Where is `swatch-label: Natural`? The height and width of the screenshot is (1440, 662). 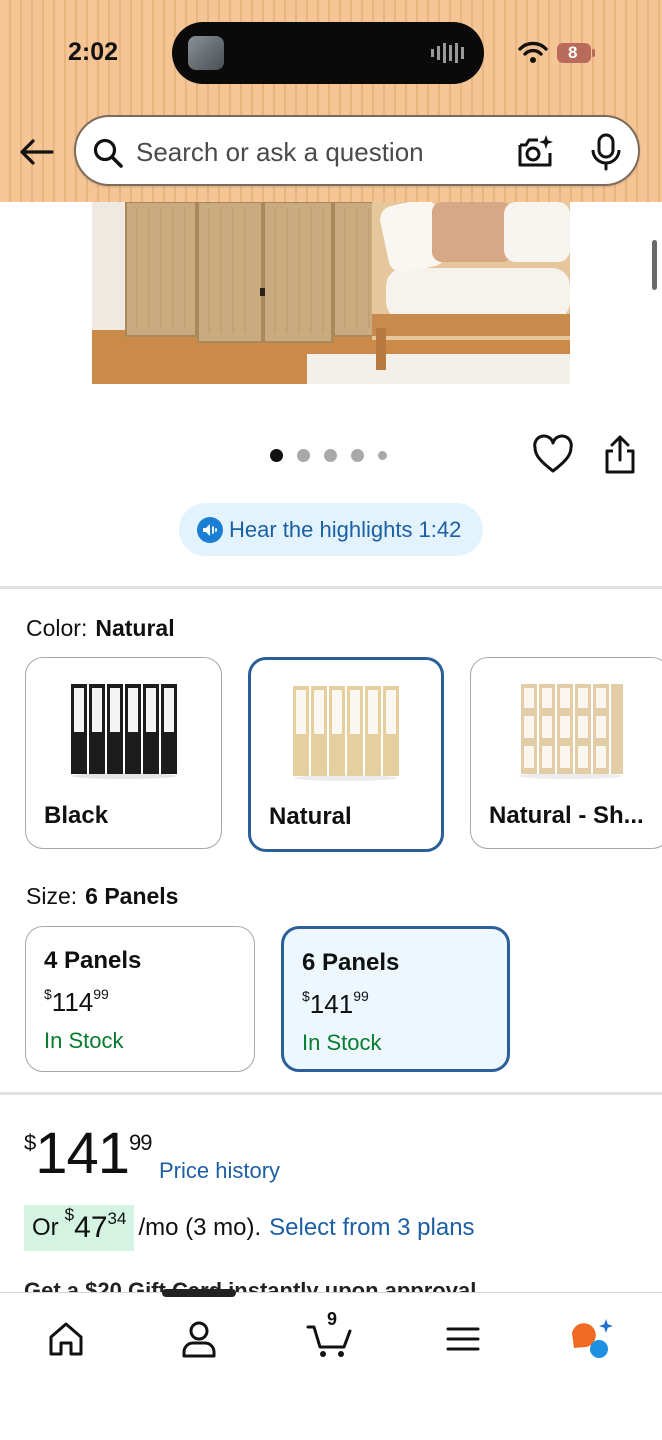 swatch-label: Natural is located at coordinates (310, 816).